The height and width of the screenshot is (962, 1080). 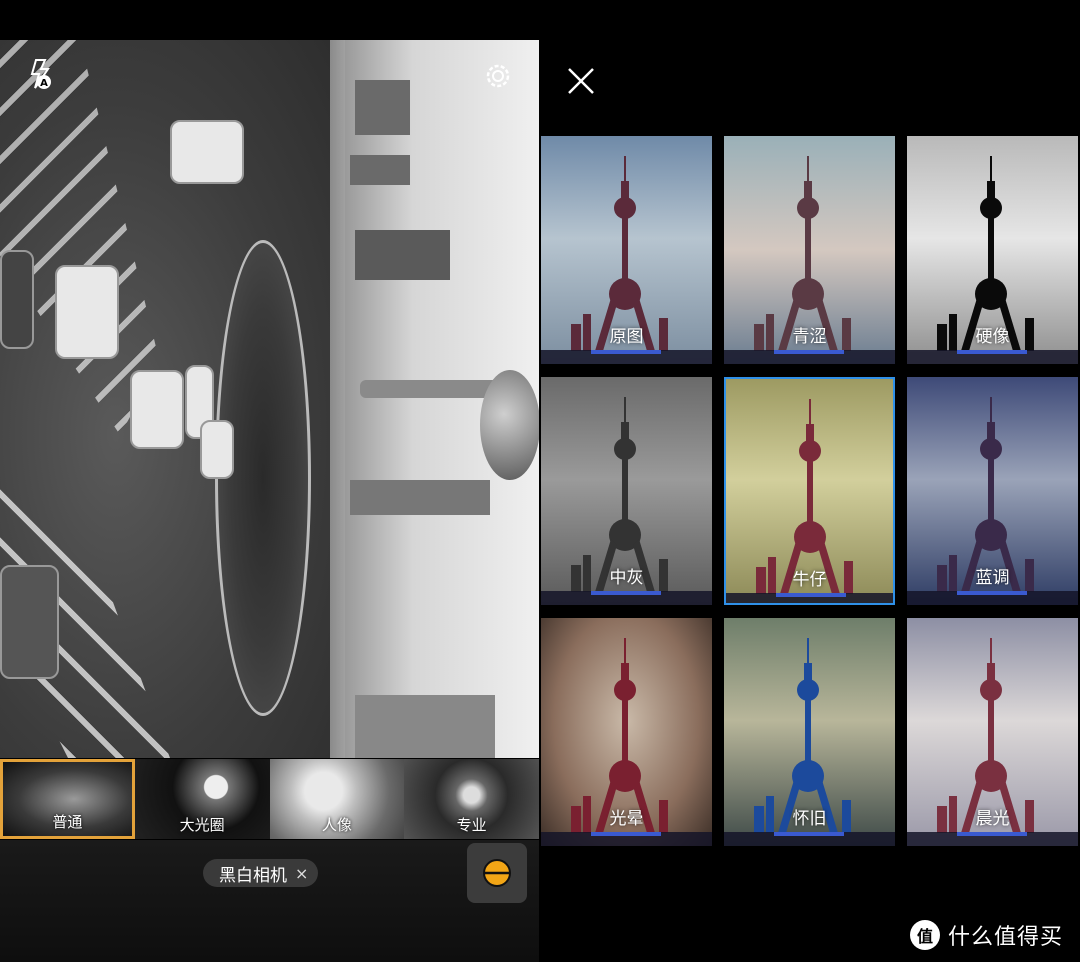 I want to click on camera-mode-strip: 普通 大光圈 人像 专业, so click(x=269, y=799).